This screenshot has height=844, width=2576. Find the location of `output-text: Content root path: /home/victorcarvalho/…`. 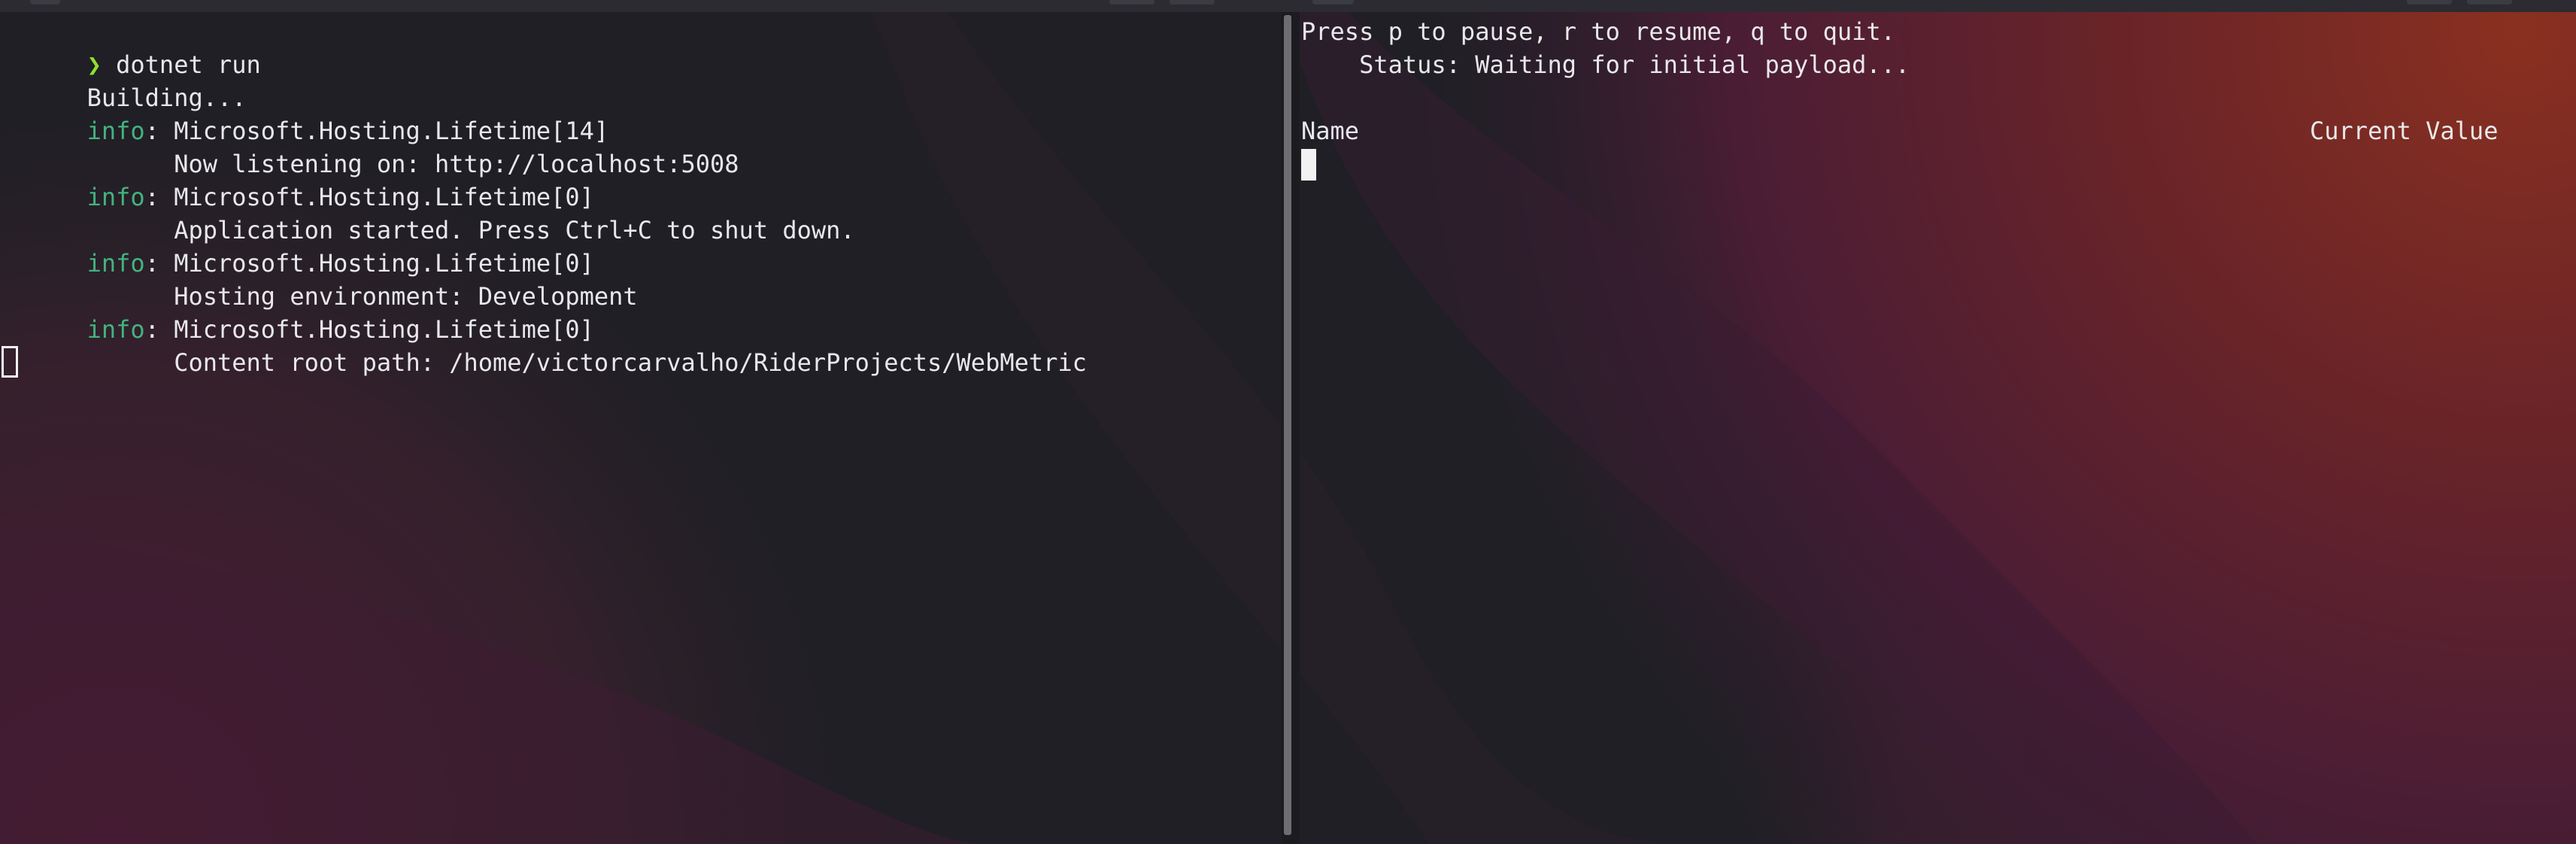

output-text: Content root path: /home/victorcarvalho/… is located at coordinates (586, 362).